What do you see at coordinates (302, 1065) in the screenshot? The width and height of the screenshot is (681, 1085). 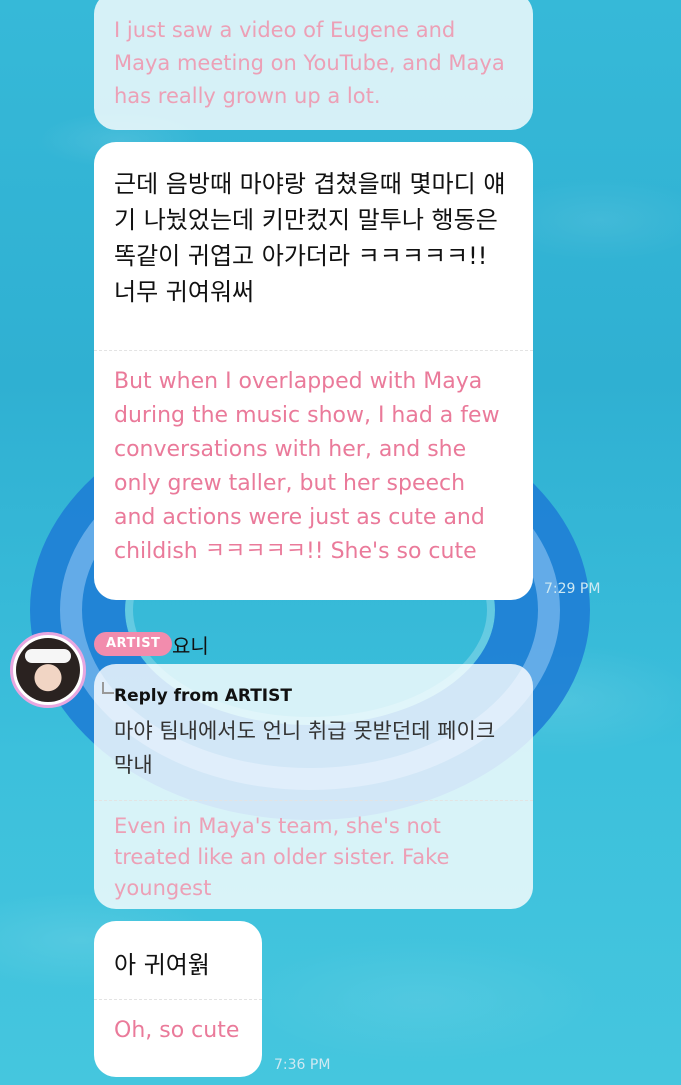 I see `message-timestamp: 7:36 PM` at bounding box center [302, 1065].